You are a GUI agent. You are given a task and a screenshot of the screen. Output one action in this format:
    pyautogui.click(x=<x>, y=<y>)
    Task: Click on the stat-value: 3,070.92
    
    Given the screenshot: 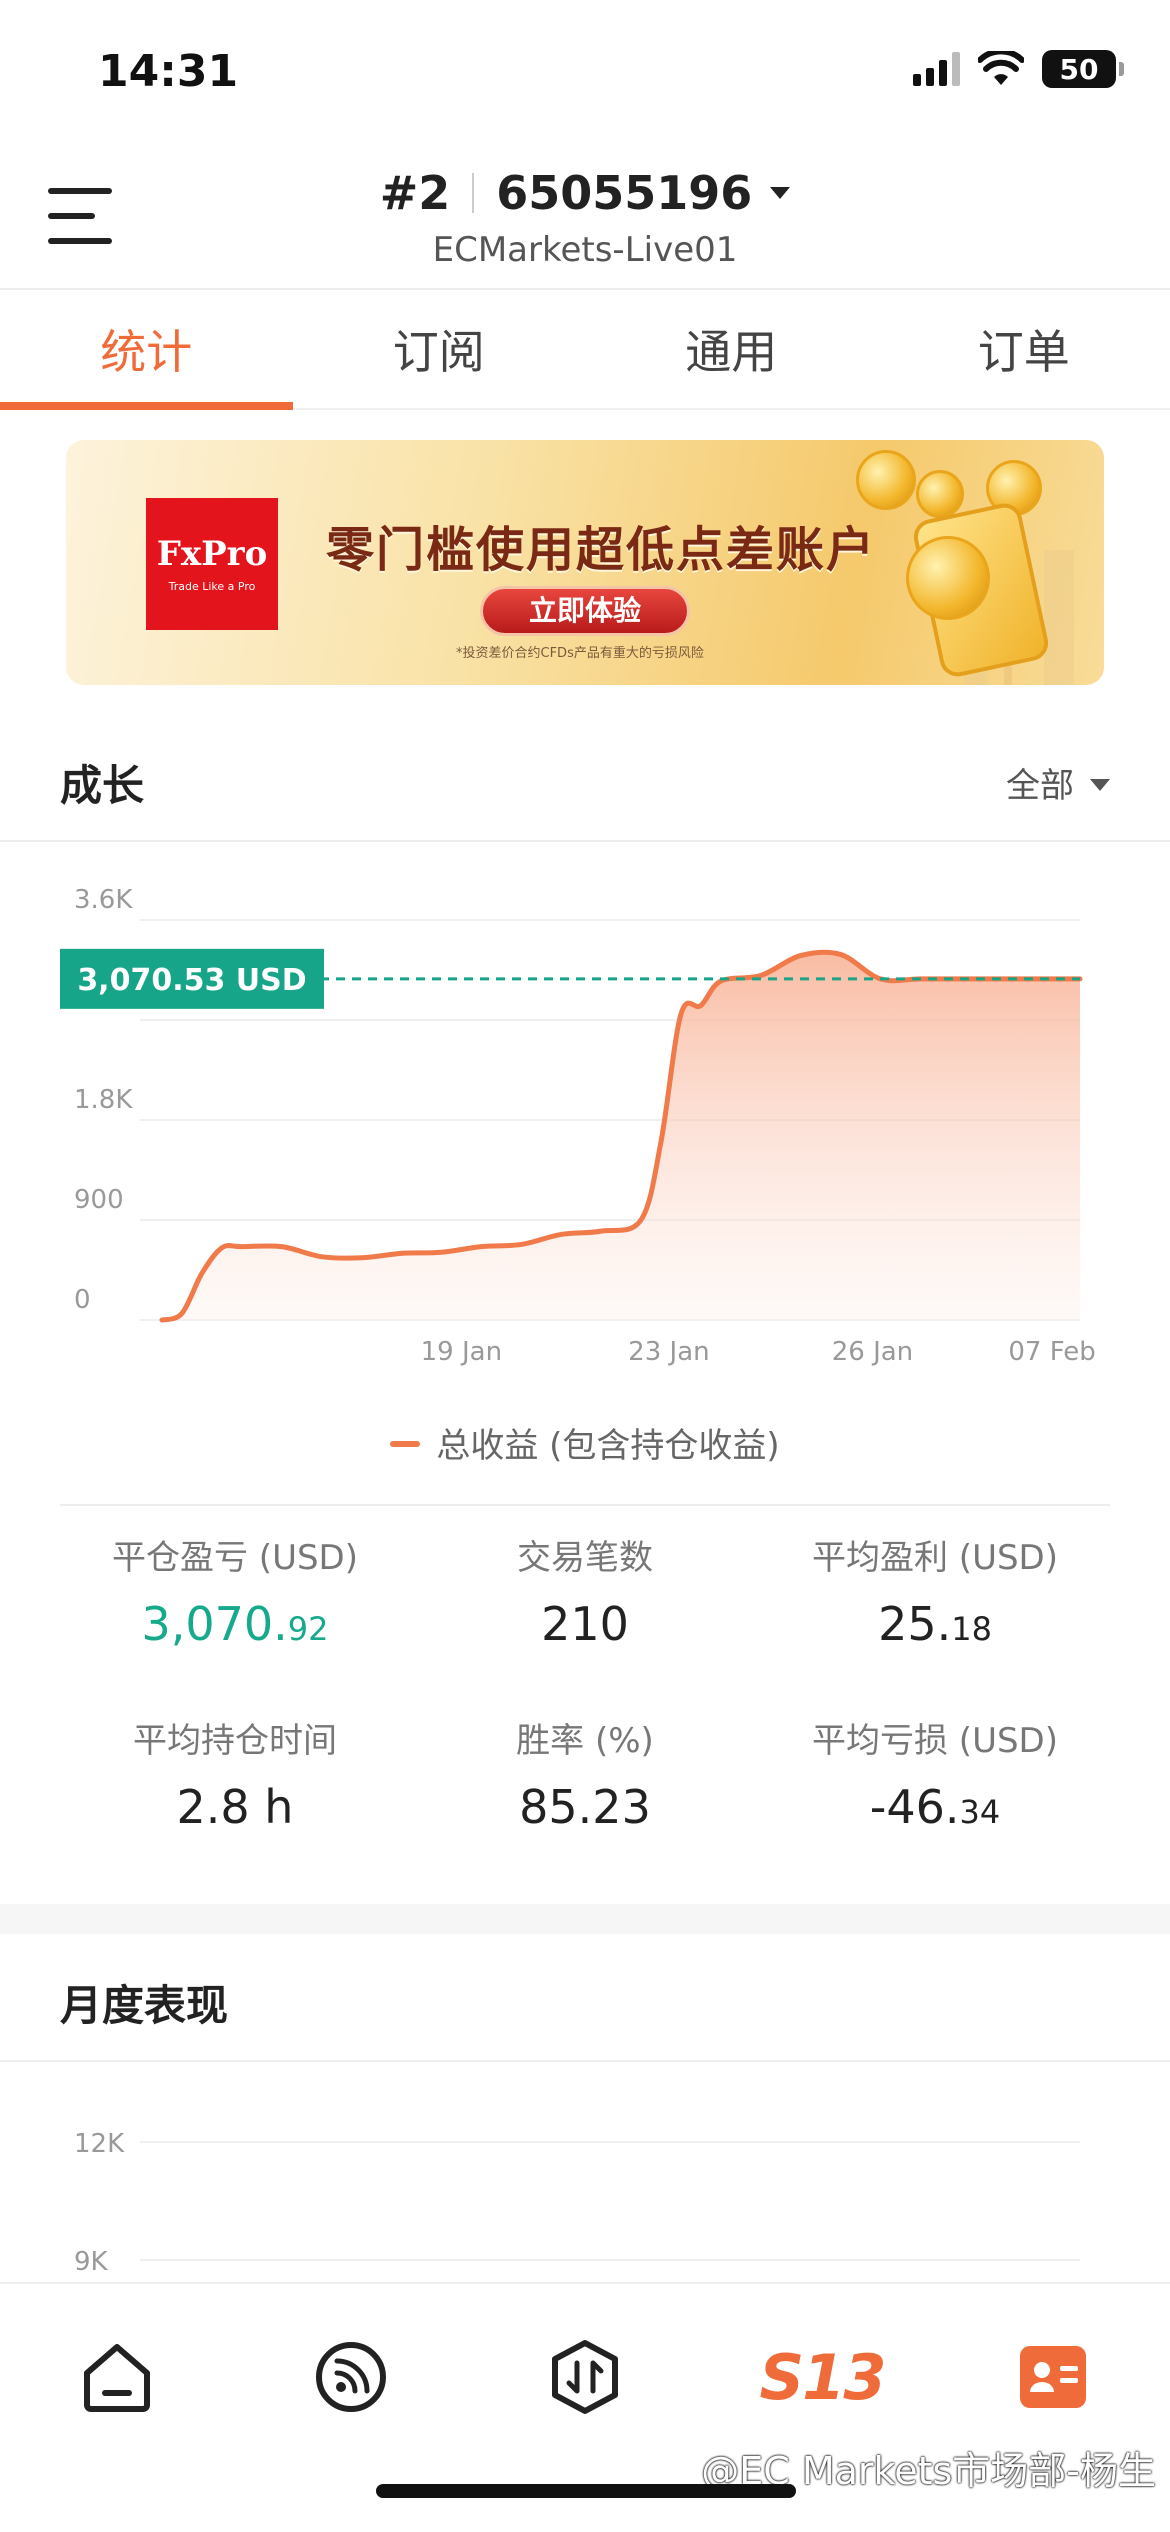 What is the action you would take?
    pyautogui.click(x=235, y=1624)
    